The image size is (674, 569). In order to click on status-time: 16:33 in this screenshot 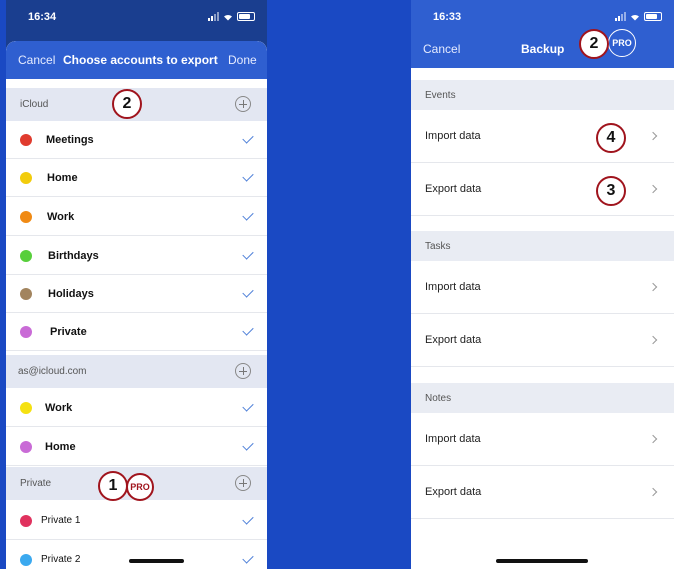, I will do `click(447, 17)`.